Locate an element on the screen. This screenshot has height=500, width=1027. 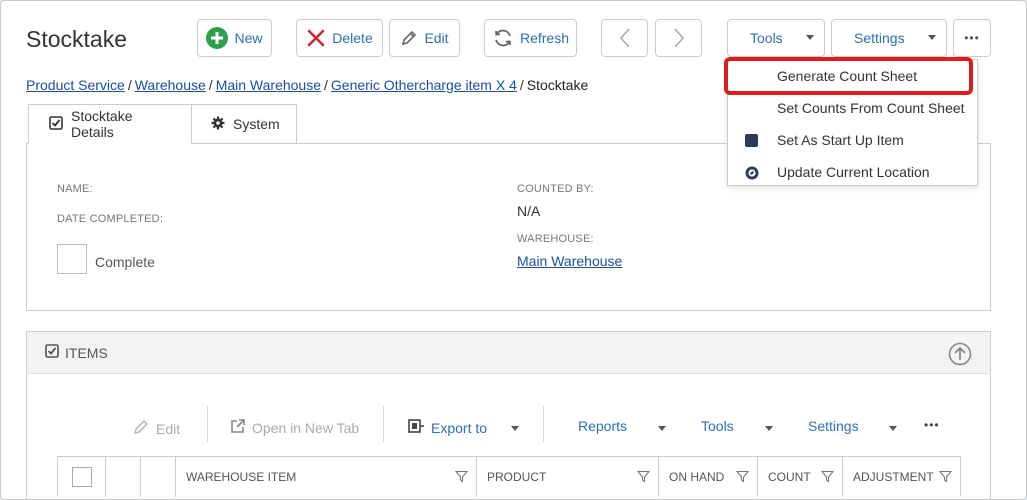
settings-button-label: Settings is located at coordinates (879, 38).